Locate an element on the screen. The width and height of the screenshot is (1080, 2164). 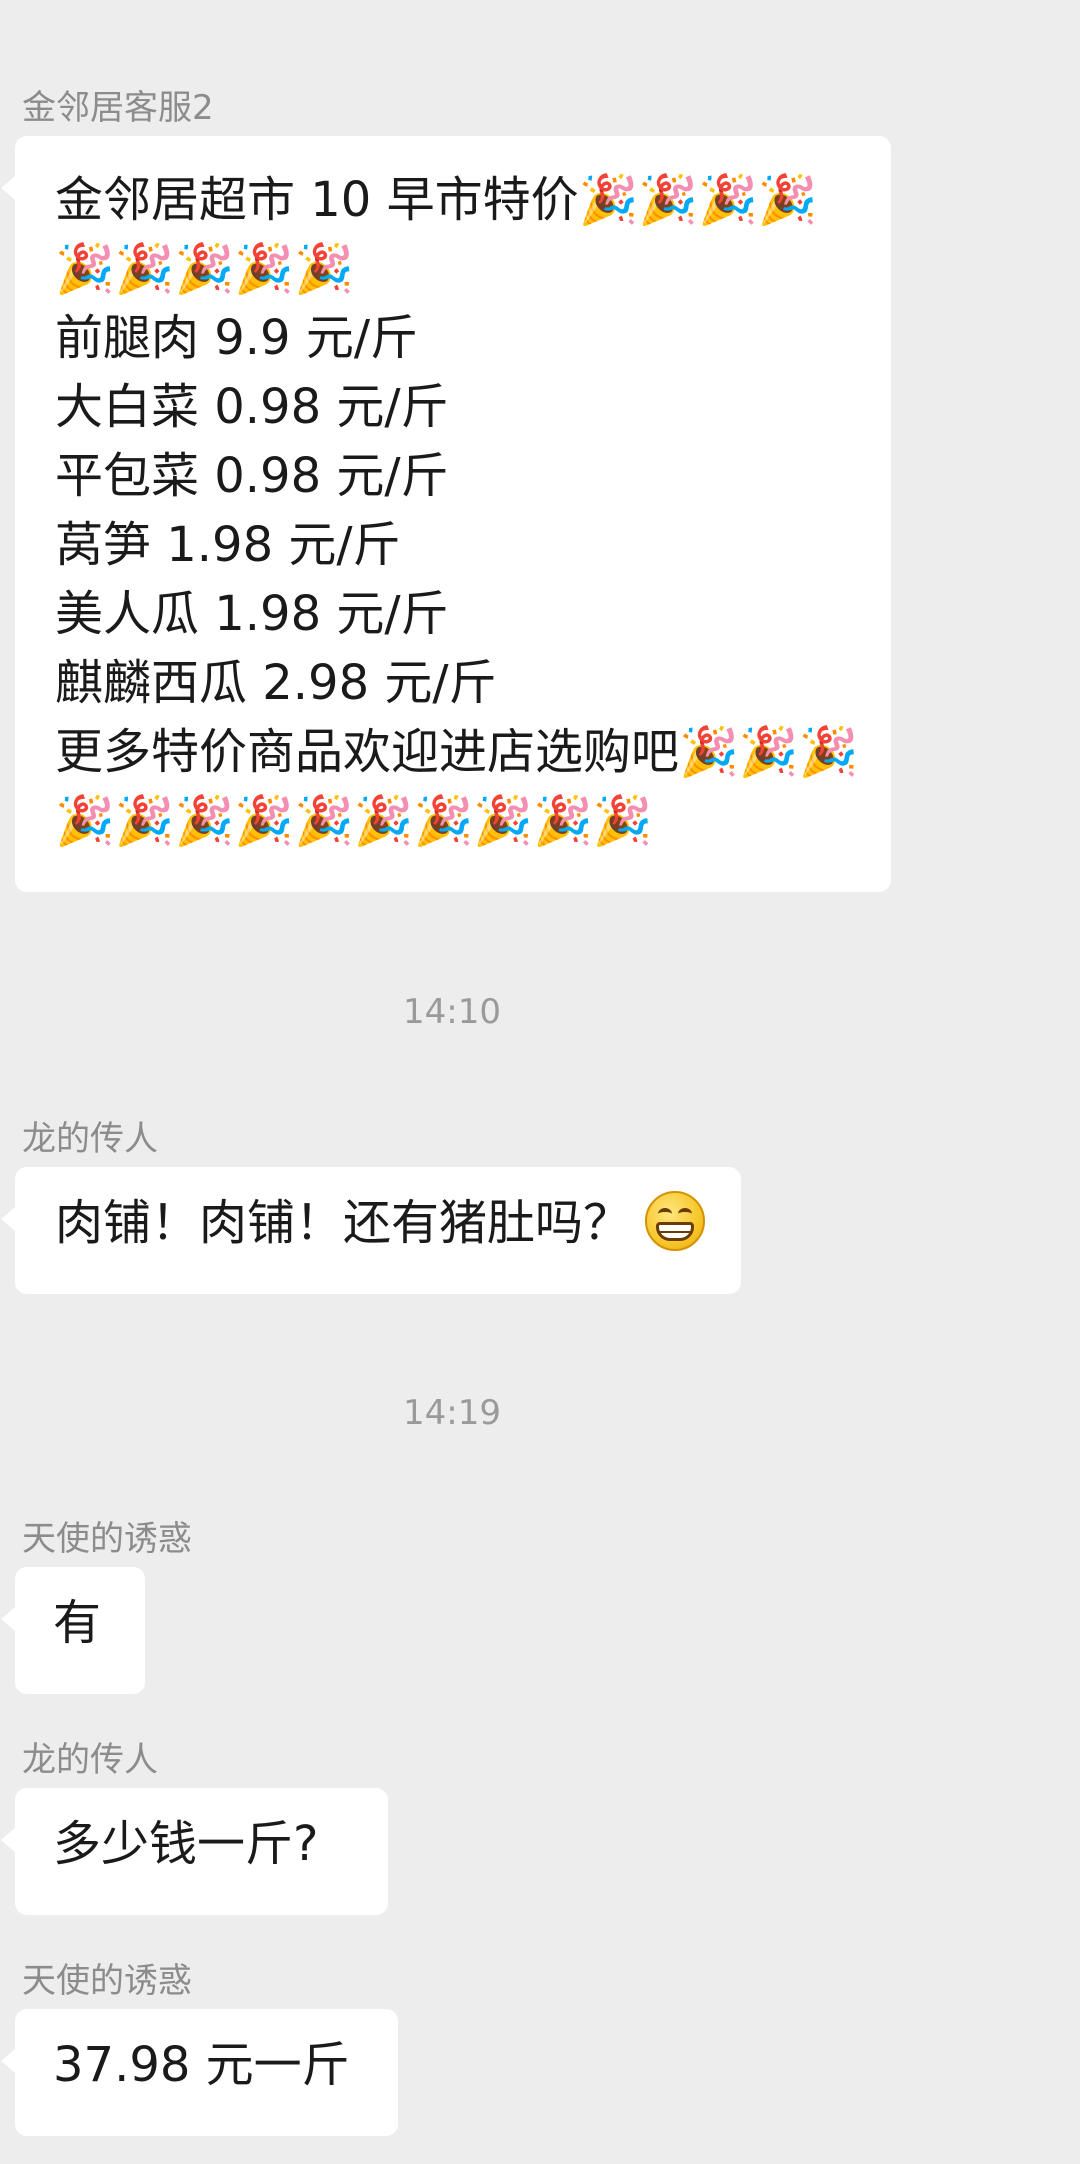
message-text: 37.98 元一斤 is located at coordinates (201, 2065).